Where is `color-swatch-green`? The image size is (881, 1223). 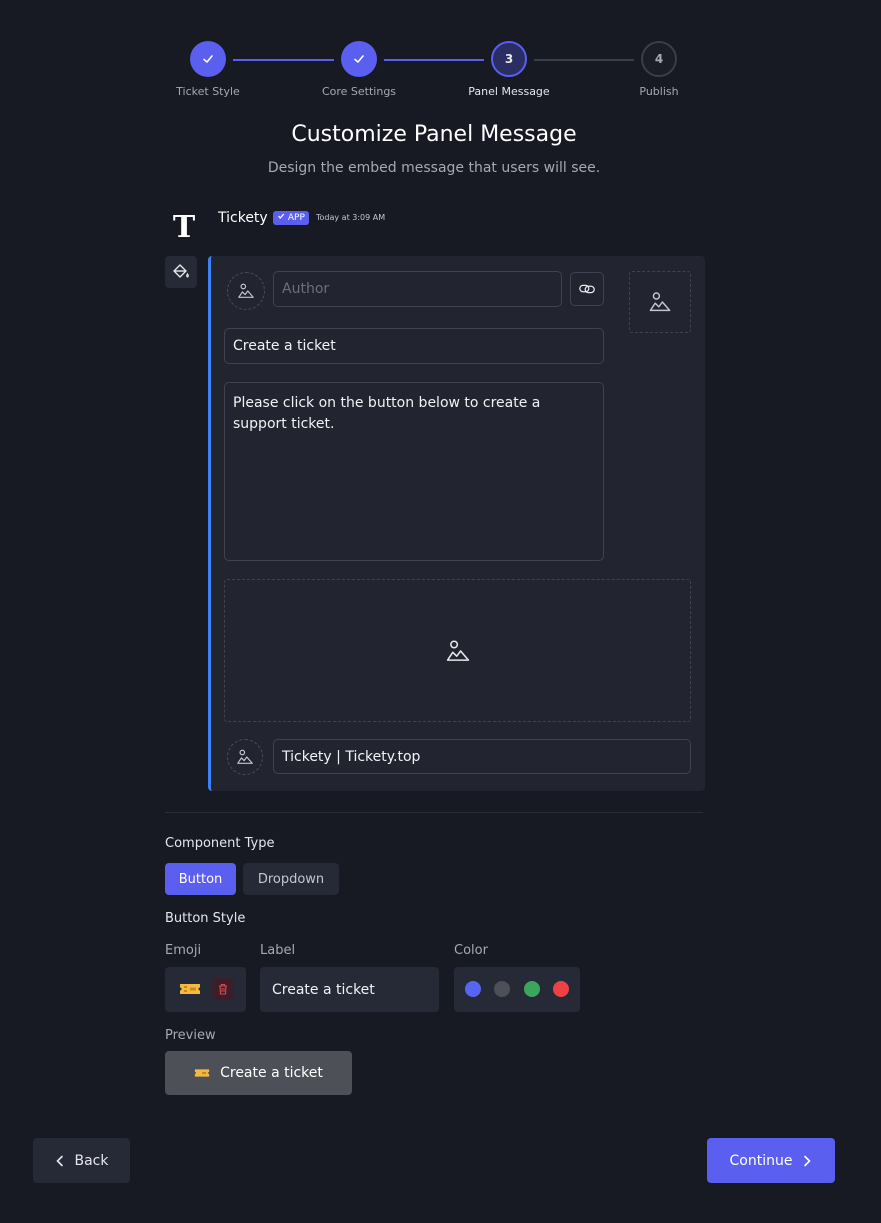
color-swatch-green is located at coordinates (532, 989).